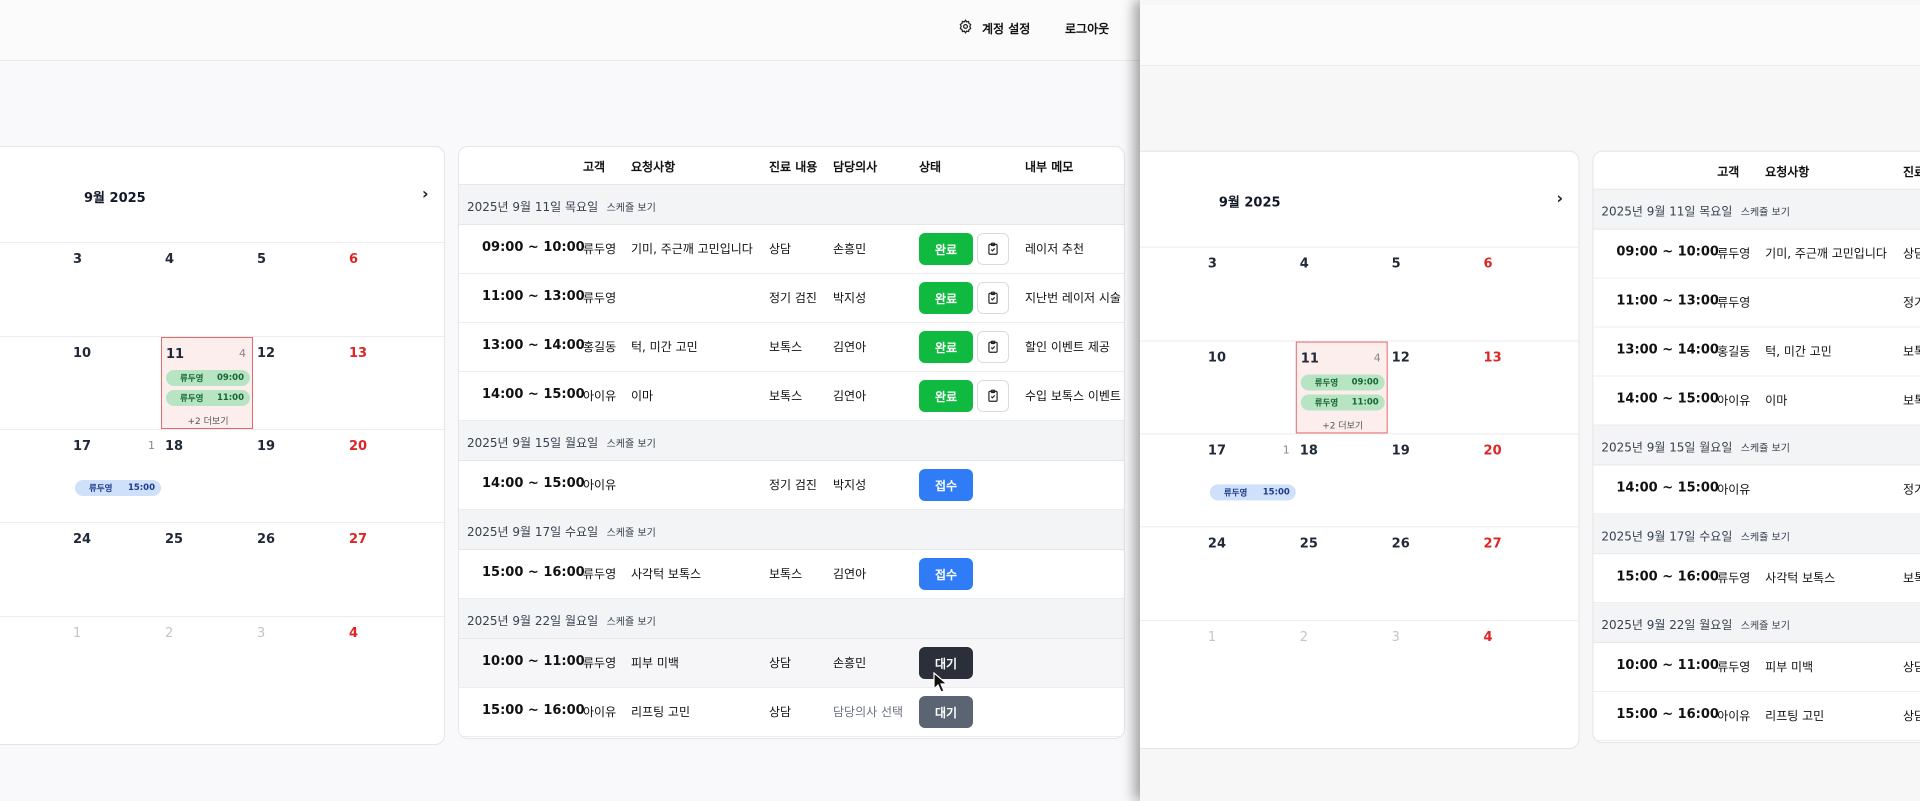 Image resolution: width=1920 pixels, height=801 pixels. Describe the element at coordinates (868, 711) in the screenshot. I see `doctor-select: 담당의사 선택` at that location.